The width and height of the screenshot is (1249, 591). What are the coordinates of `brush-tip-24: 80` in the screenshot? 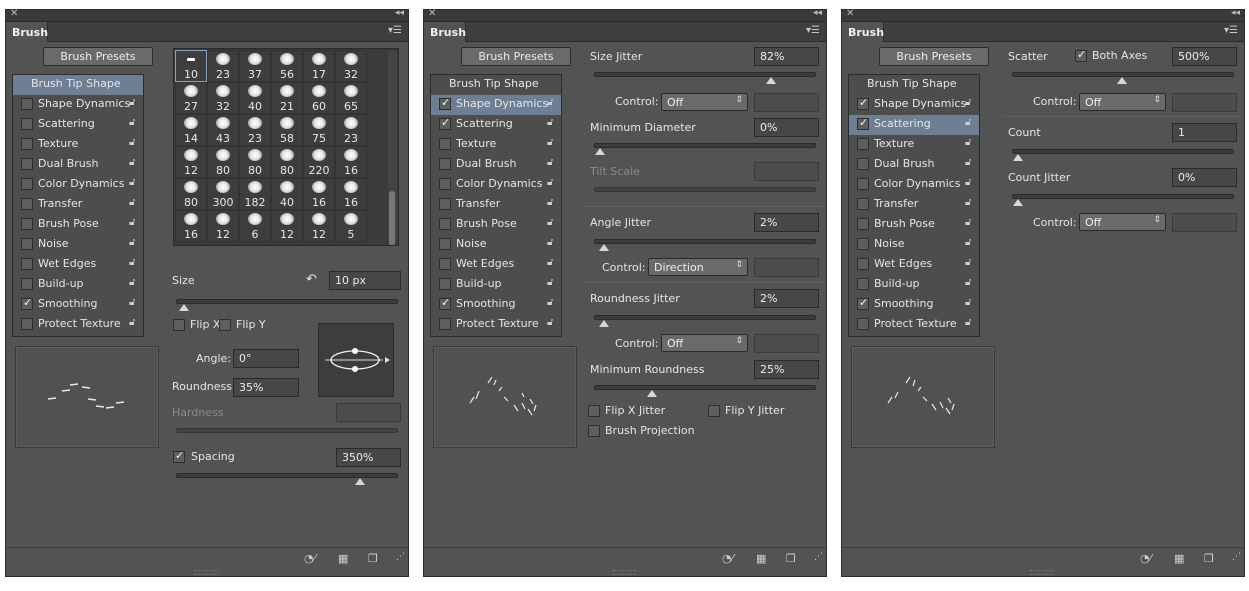 It's located at (191, 194).